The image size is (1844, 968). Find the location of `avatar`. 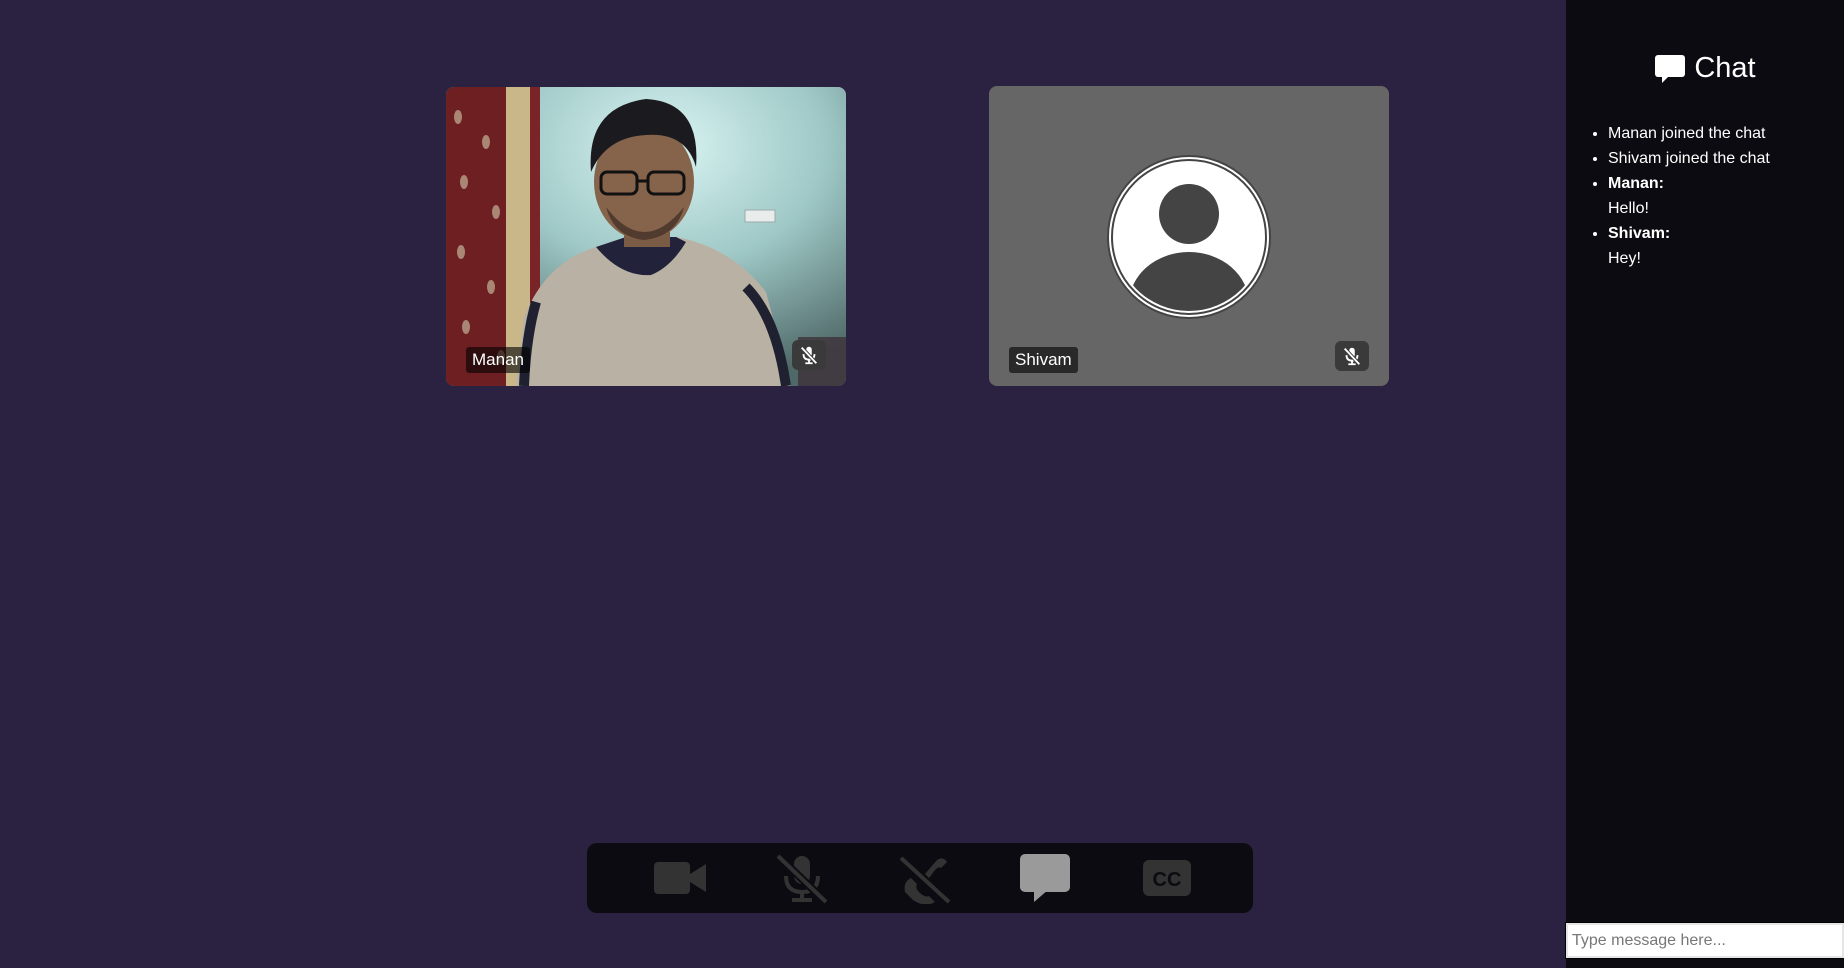

avatar is located at coordinates (1189, 237).